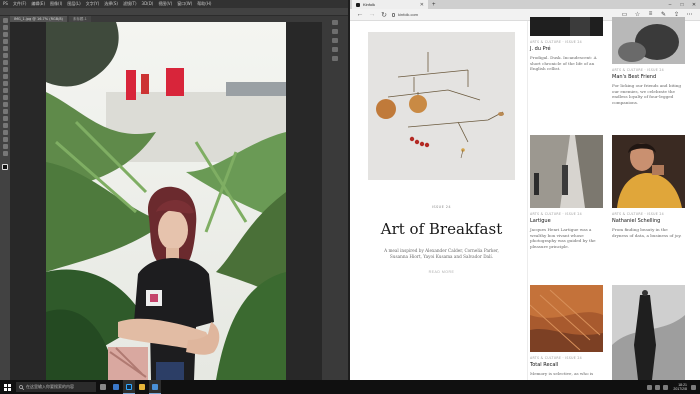 The height and width of the screenshot is (394, 700). I want to click on eraser-tool-icon, so click(5, 90).